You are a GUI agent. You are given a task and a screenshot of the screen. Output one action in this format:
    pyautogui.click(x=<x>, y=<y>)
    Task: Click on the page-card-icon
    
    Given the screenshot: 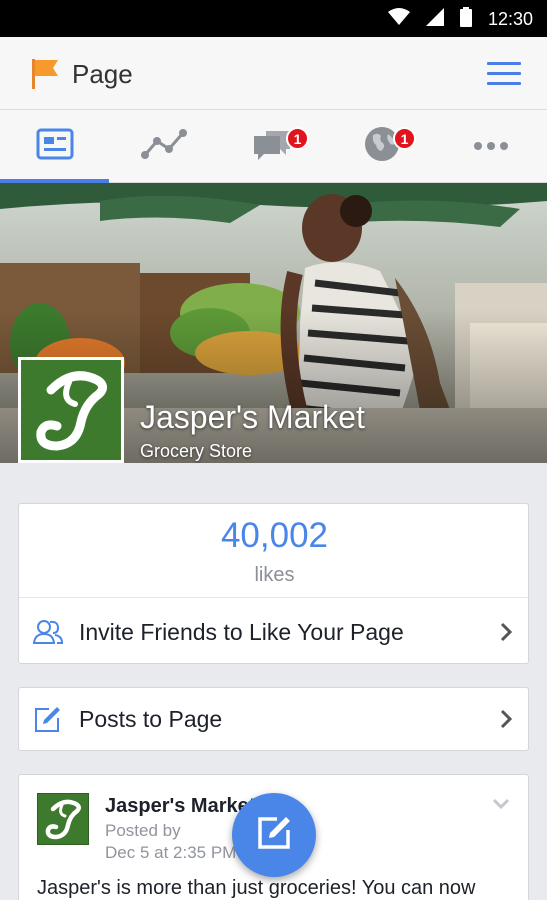 What is the action you would take?
    pyautogui.click(x=55, y=146)
    